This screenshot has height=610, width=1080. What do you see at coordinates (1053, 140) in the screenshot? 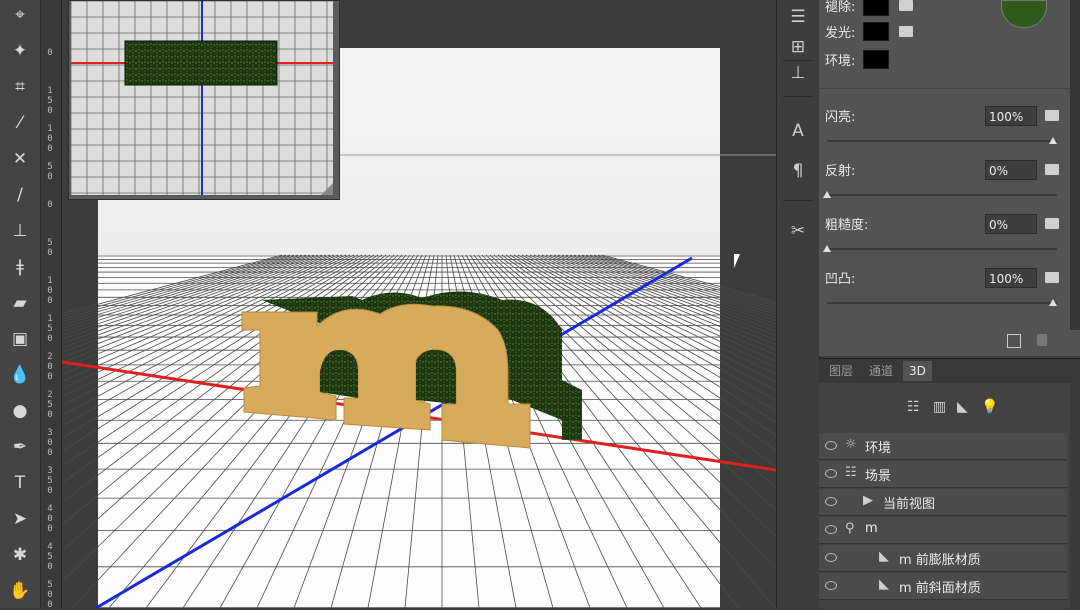
I see `shine-slider-thumb` at bounding box center [1053, 140].